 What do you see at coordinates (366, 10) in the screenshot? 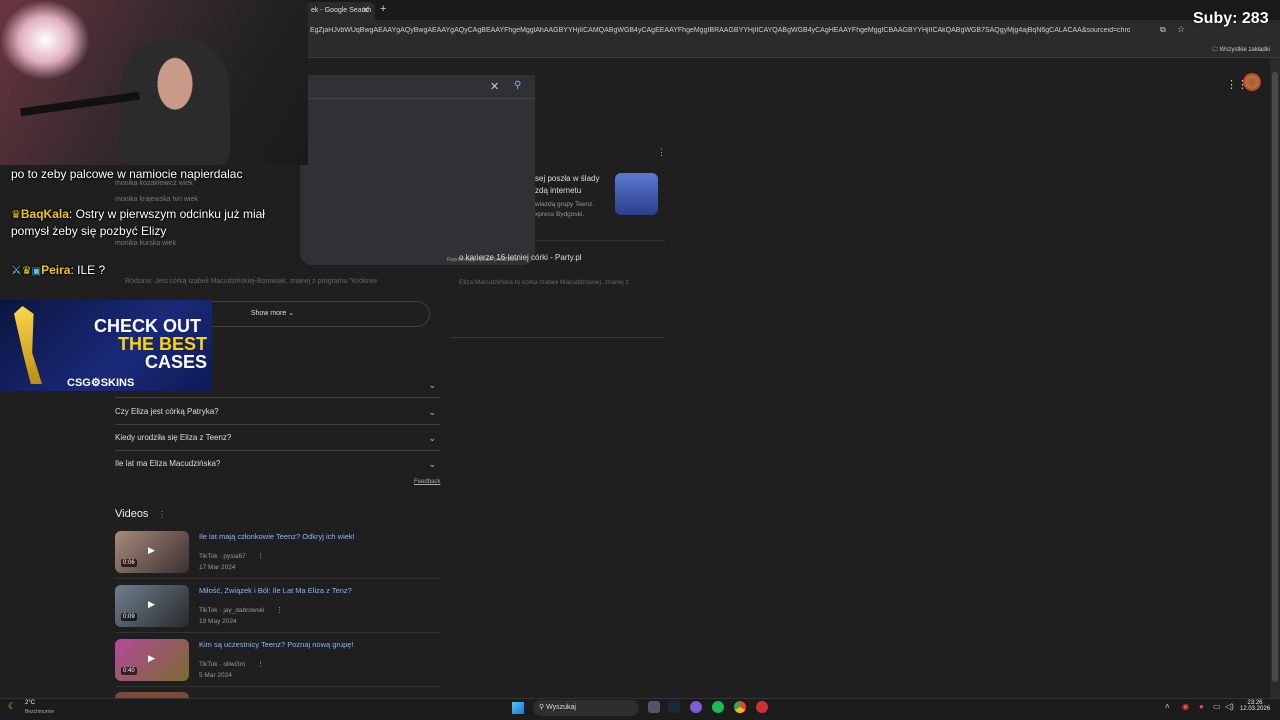
I see `tab-close-icon: ✕` at bounding box center [366, 10].